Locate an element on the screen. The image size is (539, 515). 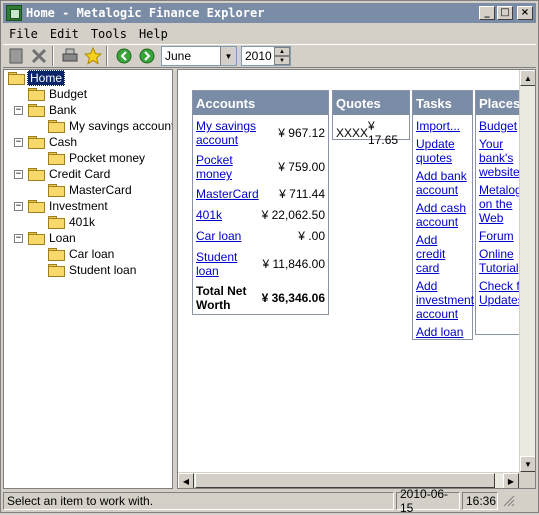
print-button is located at coordinates (70, 56).